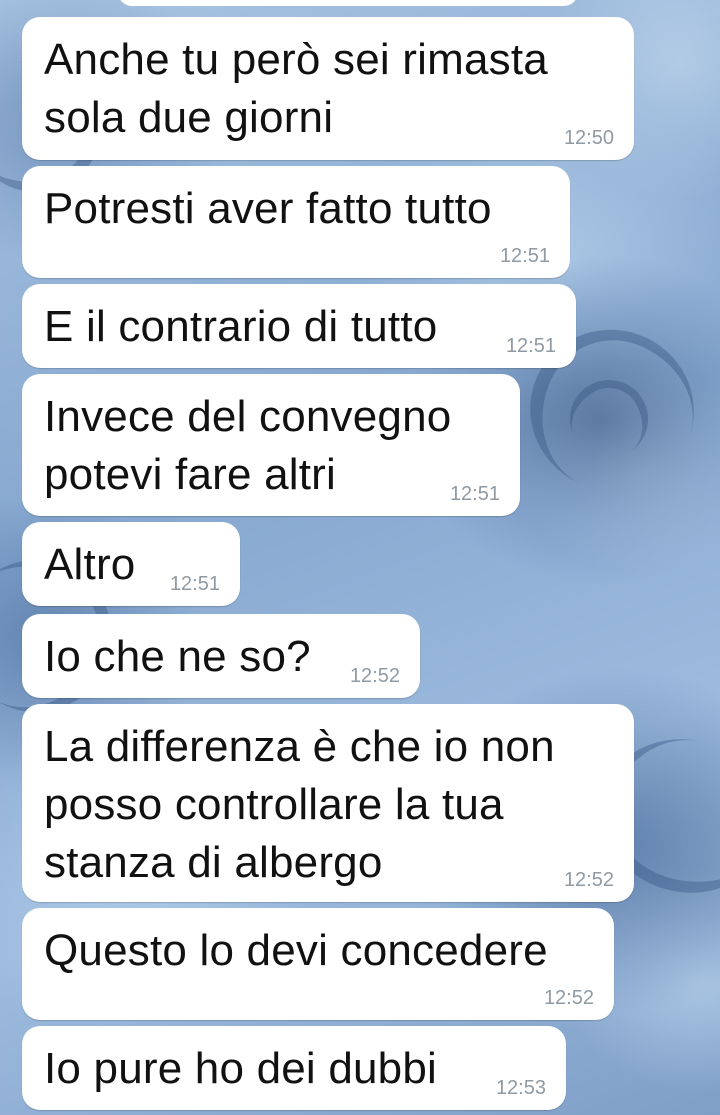  What do you see at coordinates (268, 208) in the screenshot?
I see `message-text: Potresti aver fatto tutto` at bounding box center [268, 208].